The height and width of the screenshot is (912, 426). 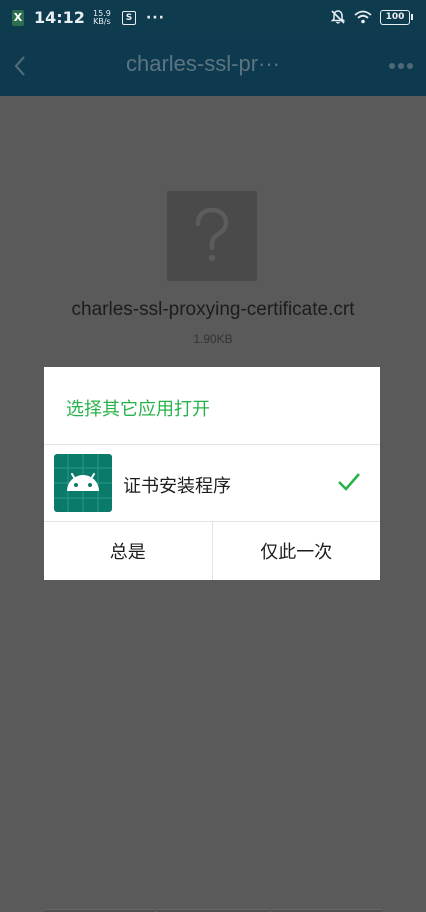 I want to click on unknown-file-icon, so click(x=212, y=236).